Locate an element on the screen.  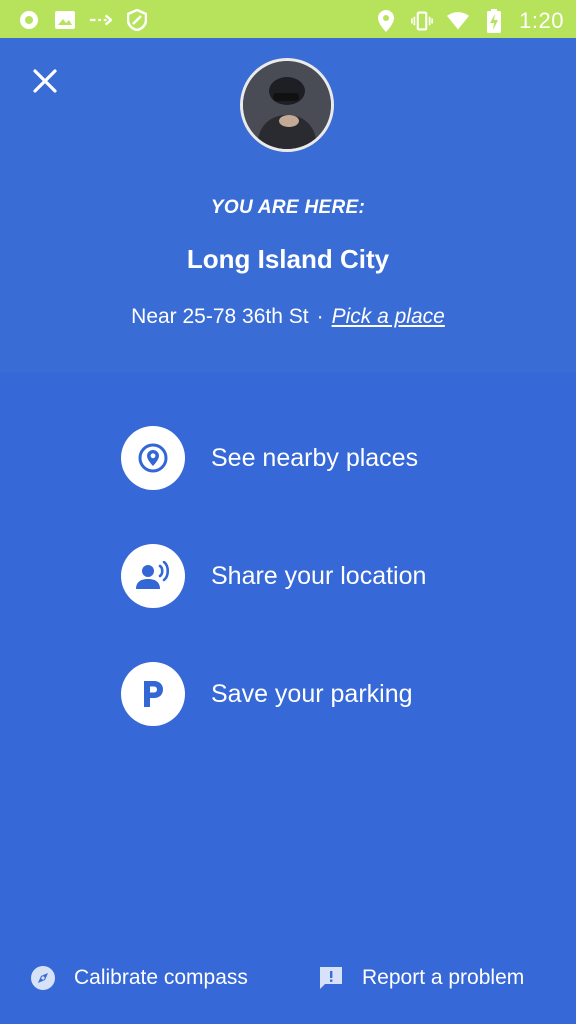
location-icon is located at coordinates (386, 21).